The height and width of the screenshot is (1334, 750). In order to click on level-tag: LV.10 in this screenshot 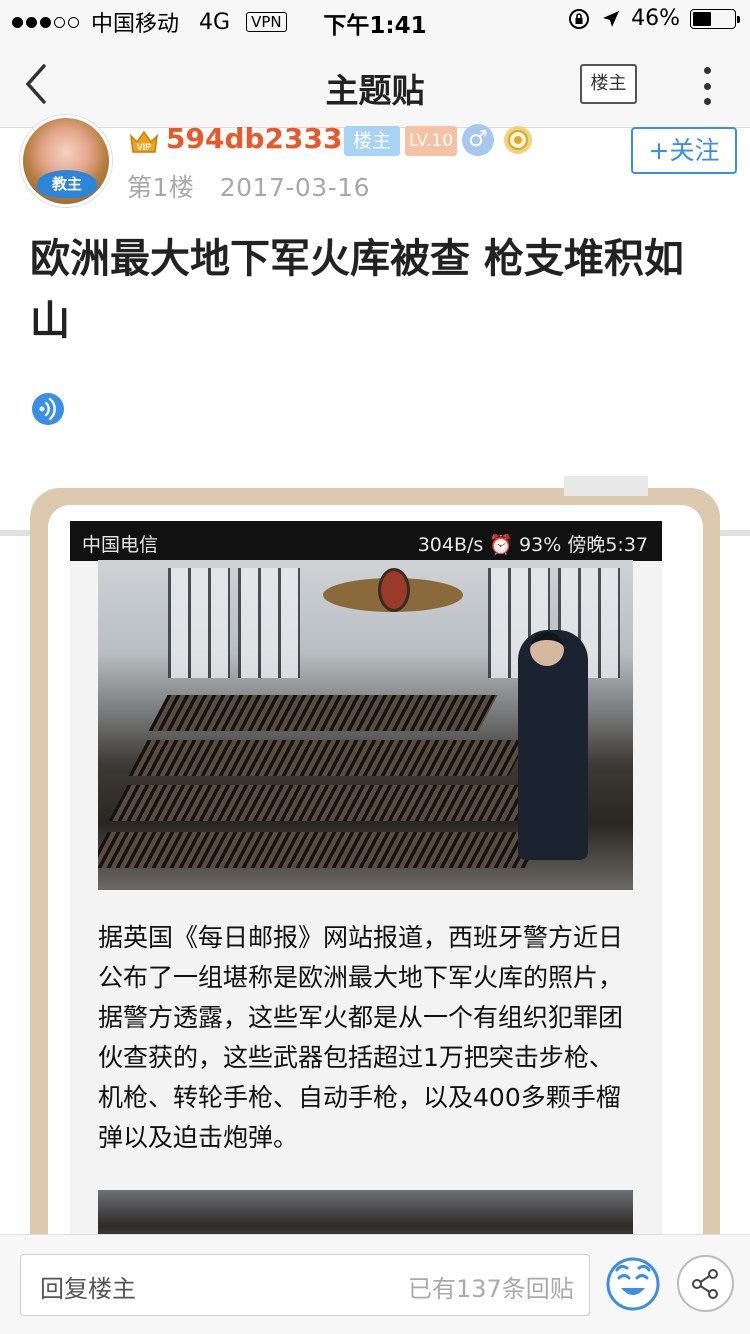, I will do `click(431, 141)`.